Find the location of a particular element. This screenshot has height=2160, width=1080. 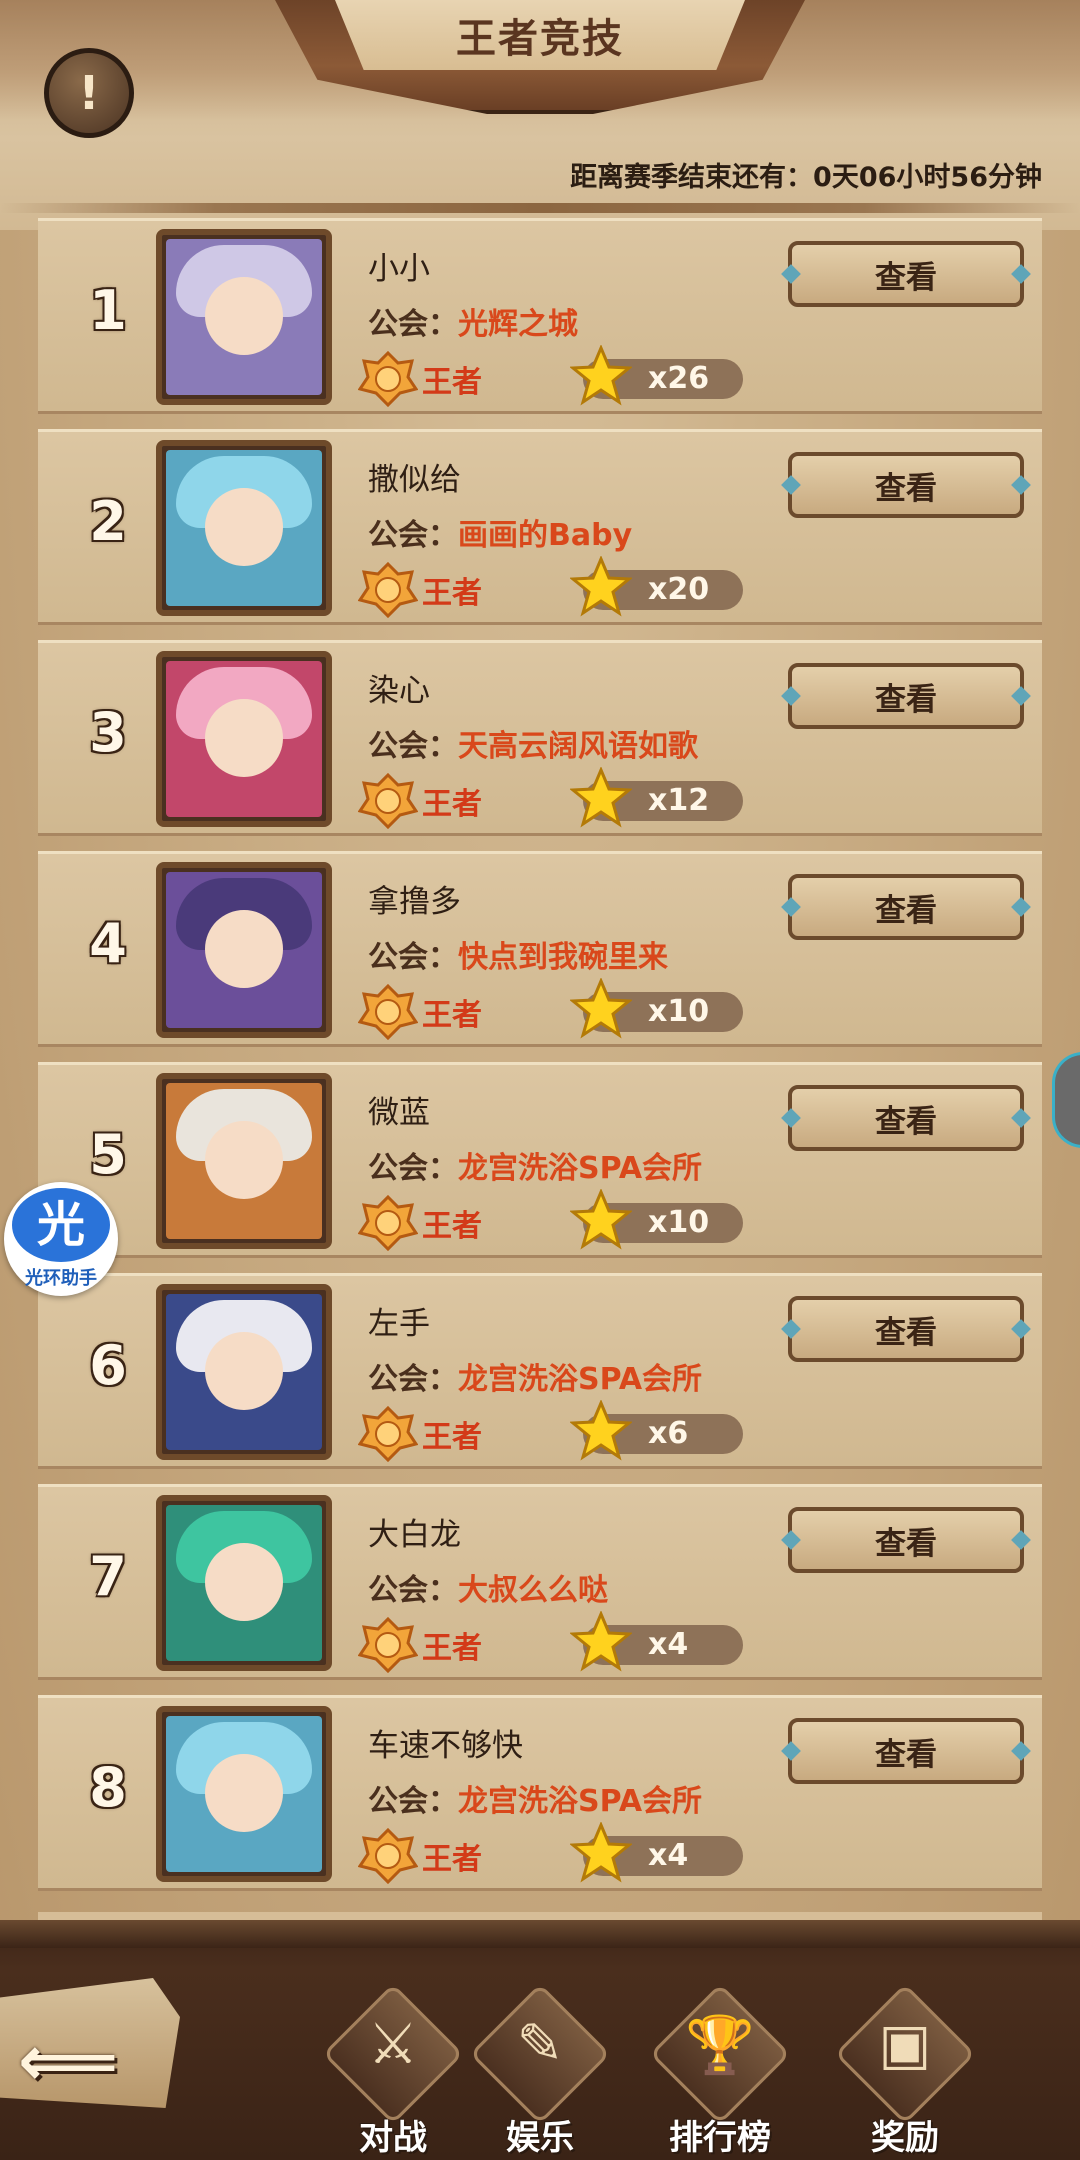

star-count: x26 is located at coordinates (679, 378).